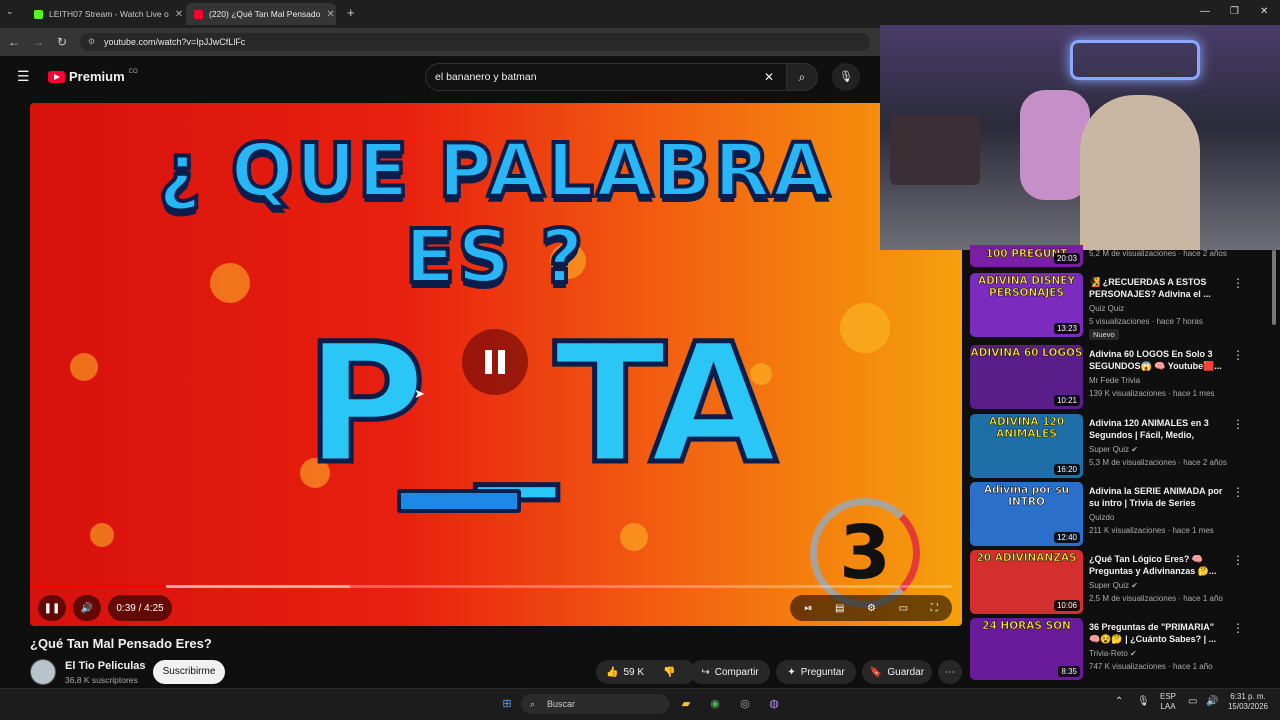 This screenshot has width=1280, height=720. What do you see at coordinates (1168, 702) in the screenshot?
I see `language-indicator: ESP LAA` at bounding box center [1168, 702].